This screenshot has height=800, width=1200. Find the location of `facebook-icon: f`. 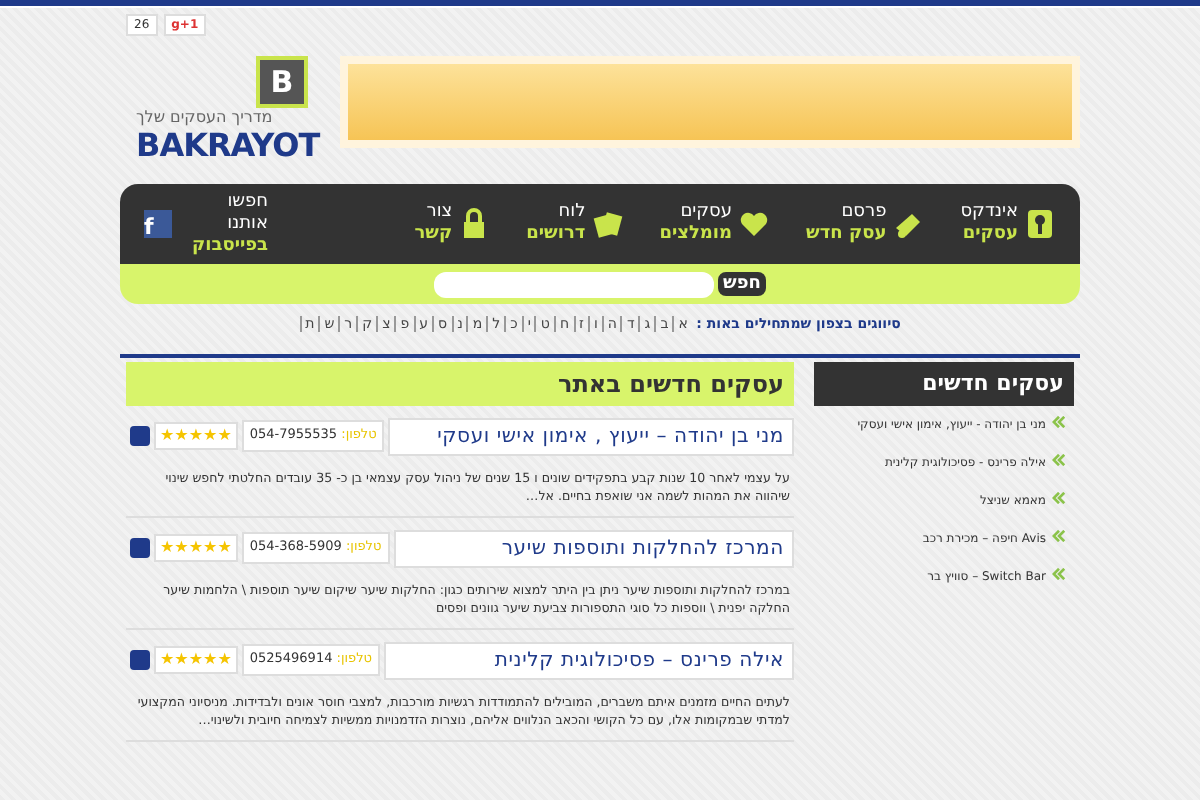

facebook-icon: f is located at coordinates (158, 224).